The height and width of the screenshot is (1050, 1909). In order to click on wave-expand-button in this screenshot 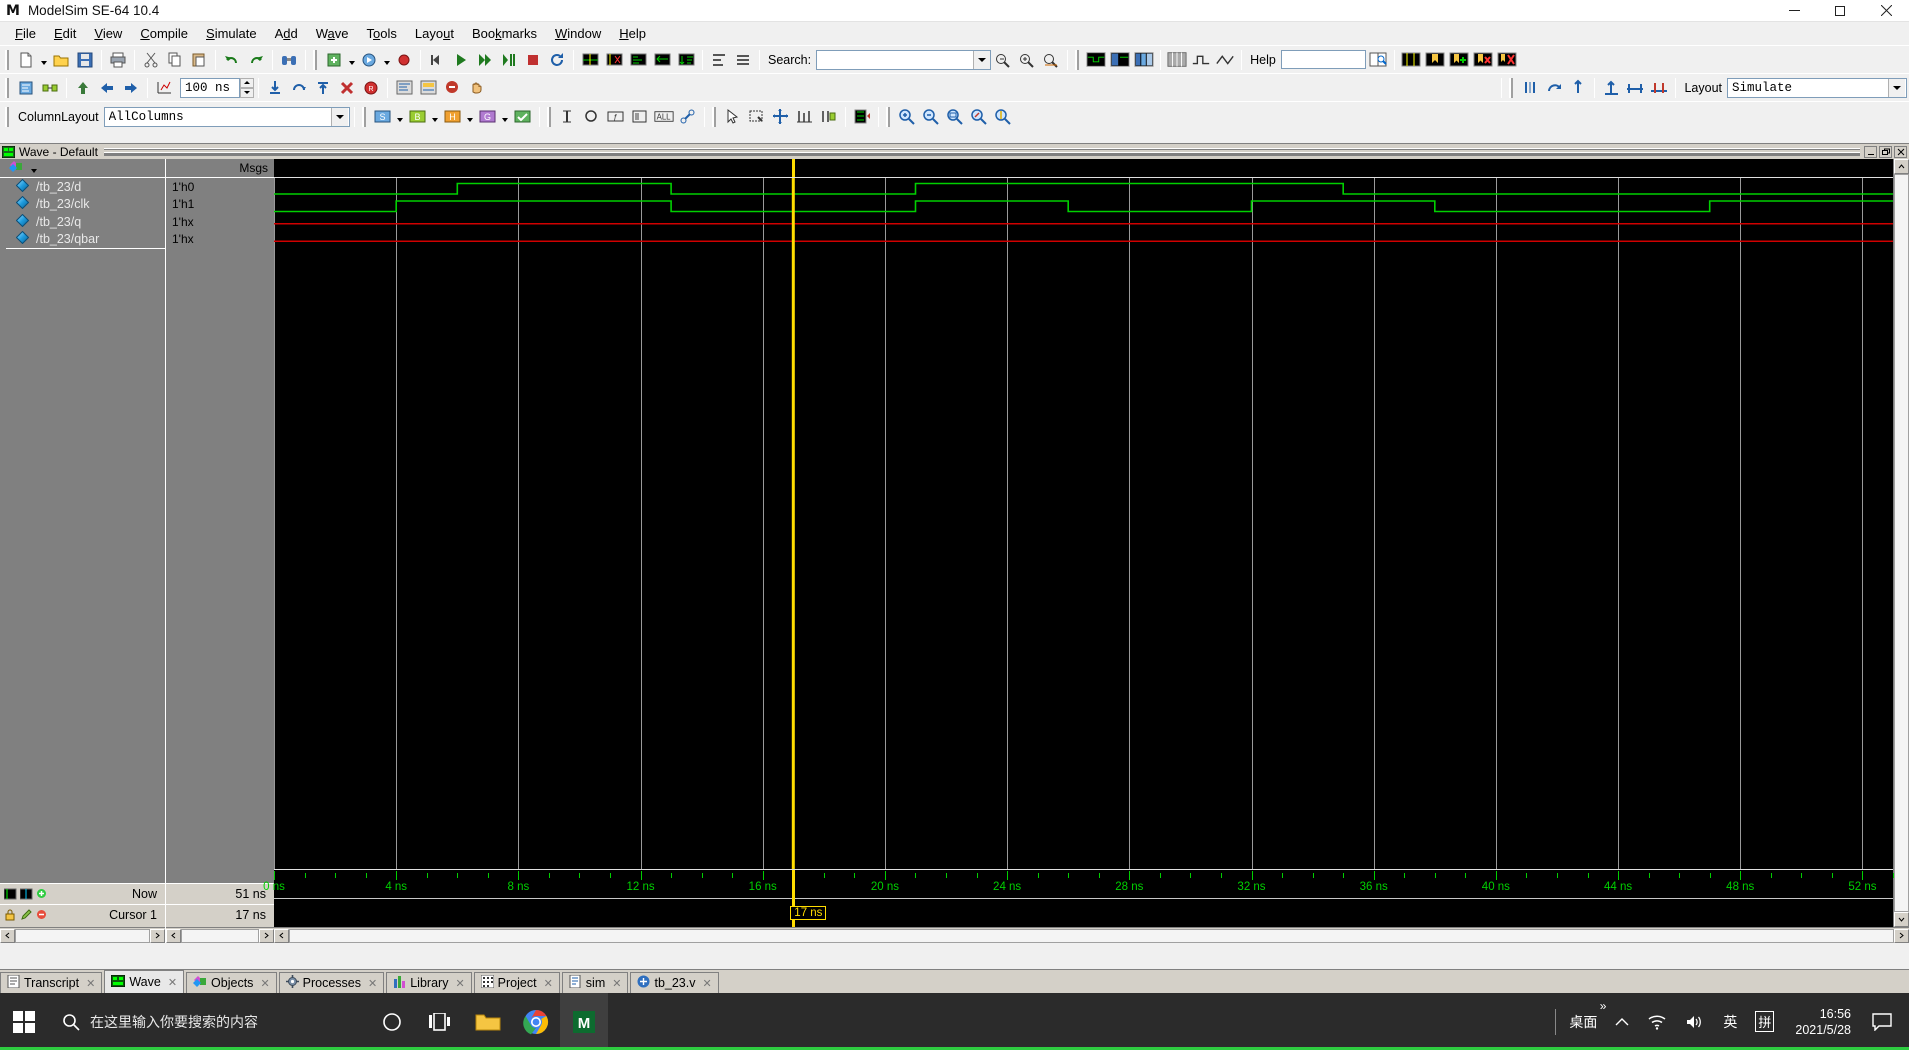, I will do `click(638, 60)`.